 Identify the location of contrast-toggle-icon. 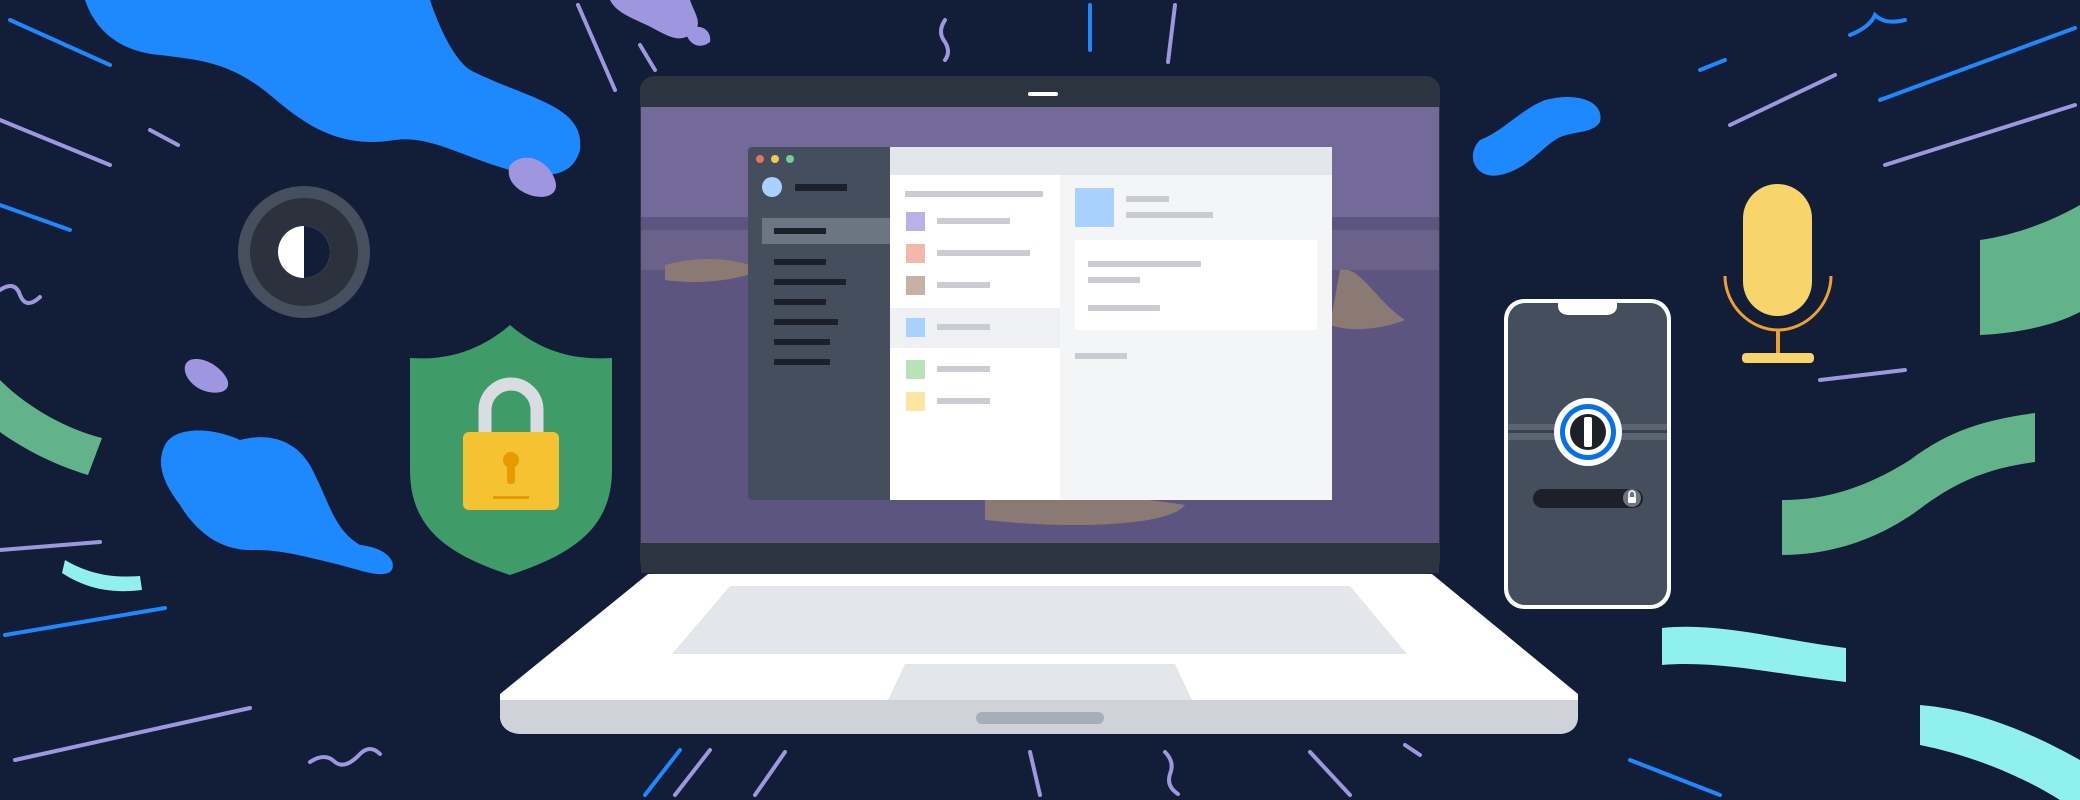
(304, 252).